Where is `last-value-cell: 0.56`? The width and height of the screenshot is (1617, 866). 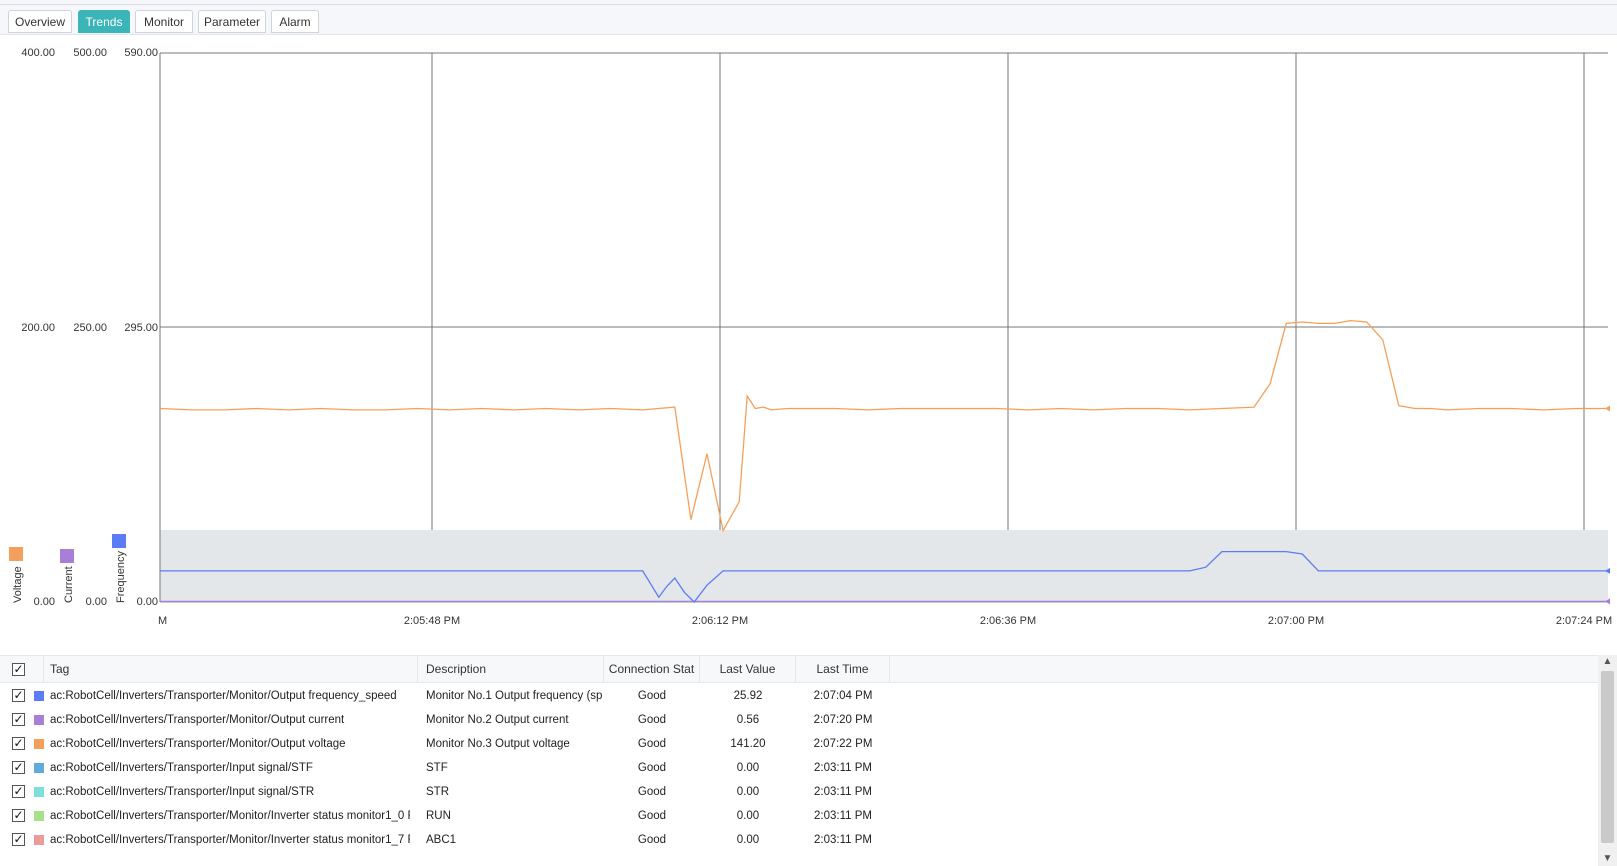 last-value-cell: 0.56 is located at coordinates (748, 720).